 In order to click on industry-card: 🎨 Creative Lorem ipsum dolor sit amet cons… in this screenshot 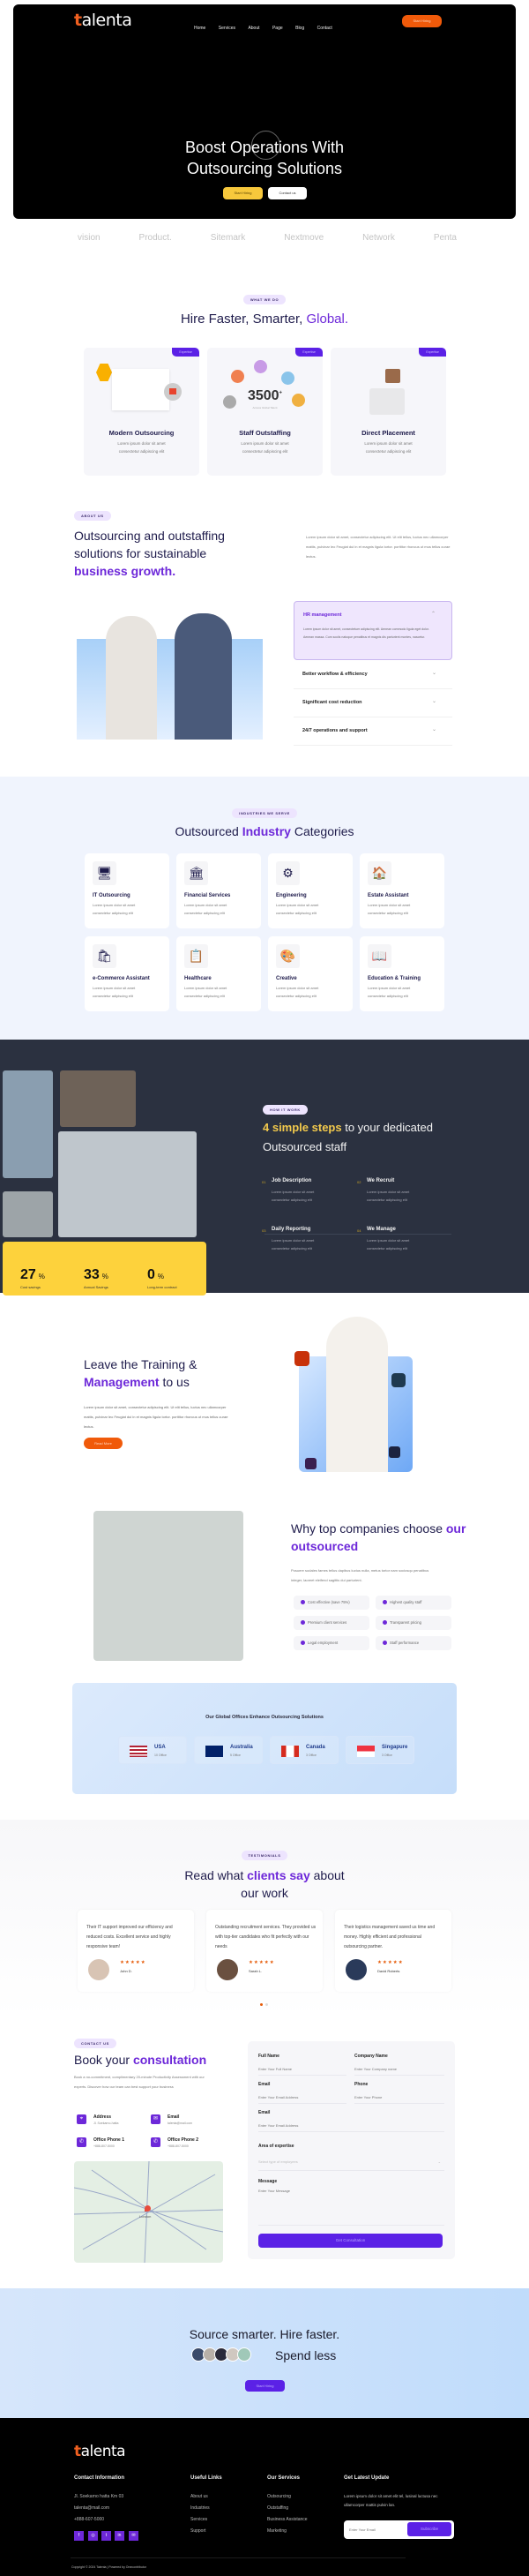, I will do `click(310, 973)`.